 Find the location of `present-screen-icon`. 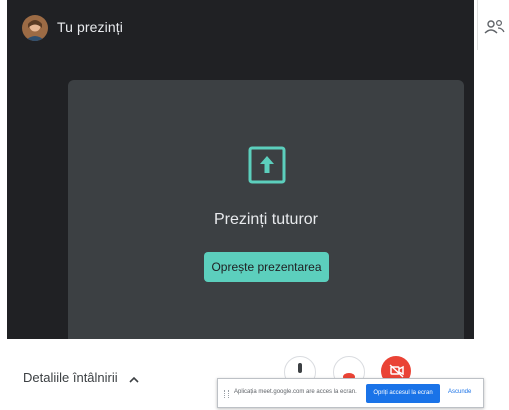

present-screen-icon is located at coordinates (267, 165).